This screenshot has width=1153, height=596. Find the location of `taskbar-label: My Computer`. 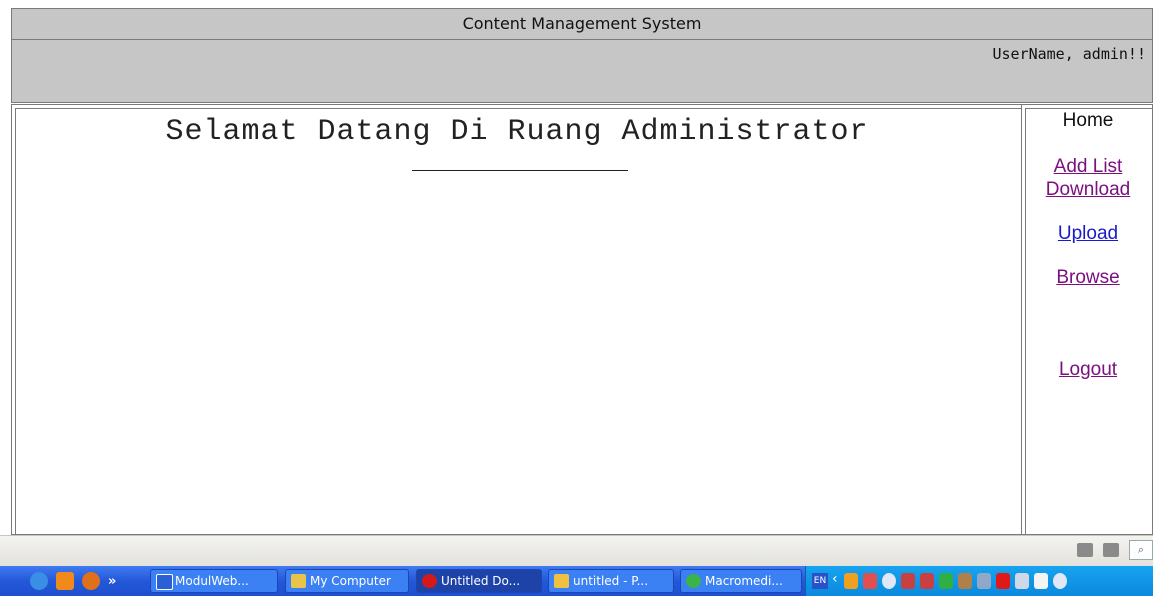

taskbar-label: My Computer is located at coordinates (350, 581).